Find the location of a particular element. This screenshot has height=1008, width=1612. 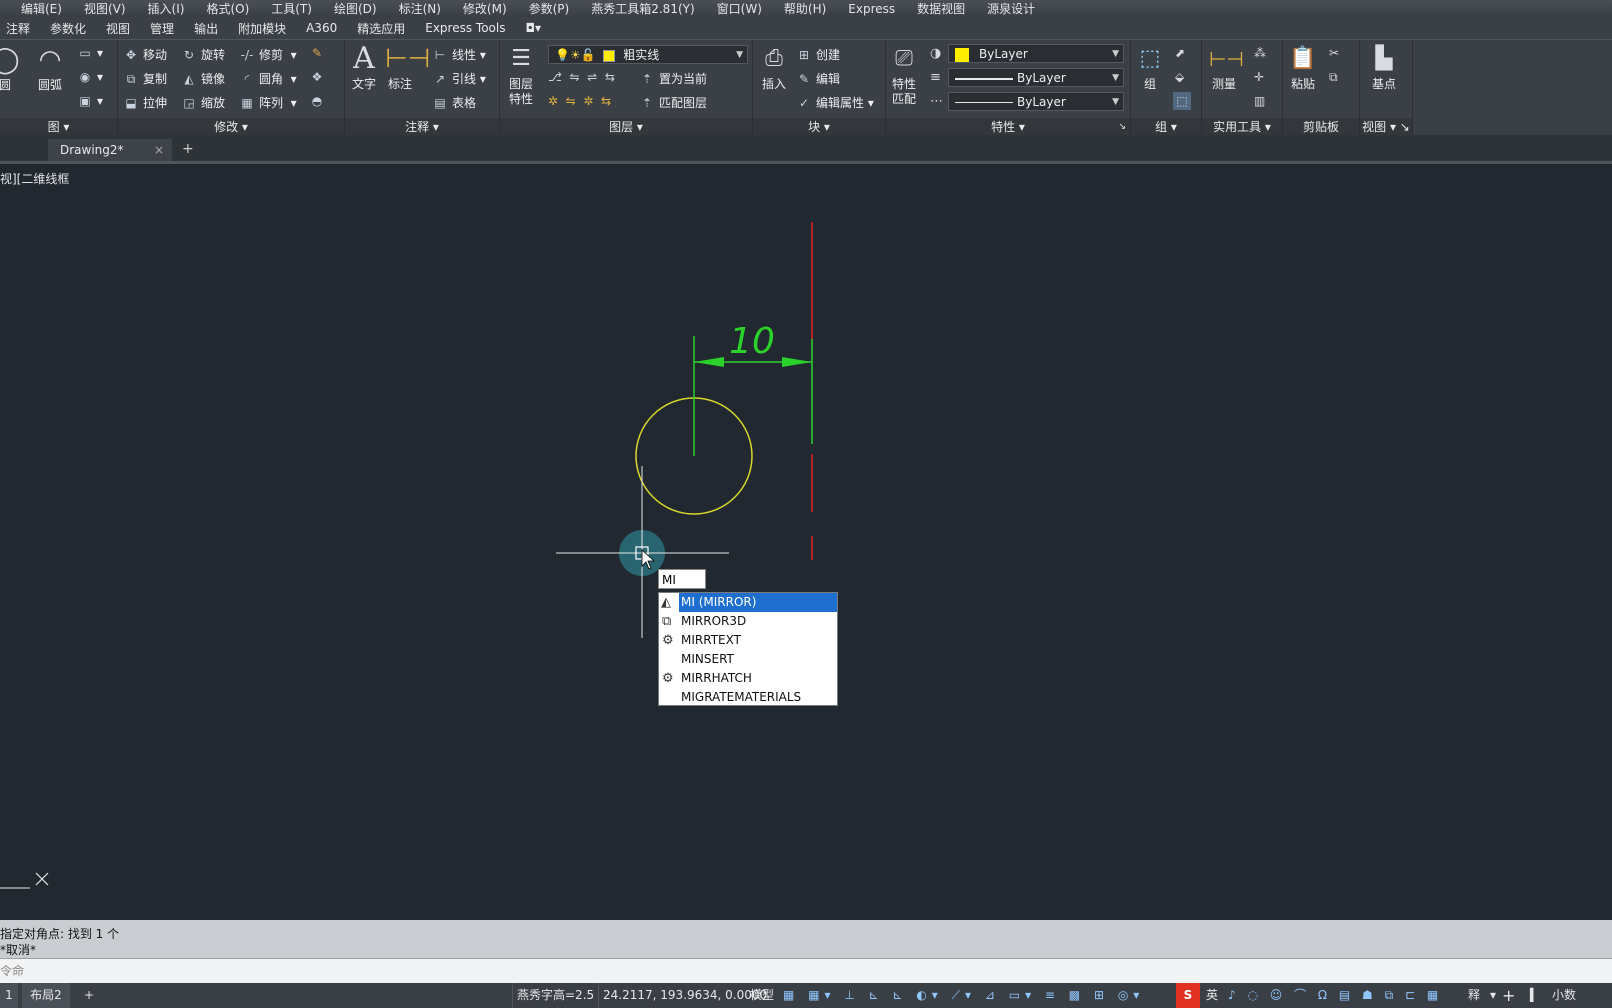

linetype-icon: ⋯ is located at coordinates (936, 101).